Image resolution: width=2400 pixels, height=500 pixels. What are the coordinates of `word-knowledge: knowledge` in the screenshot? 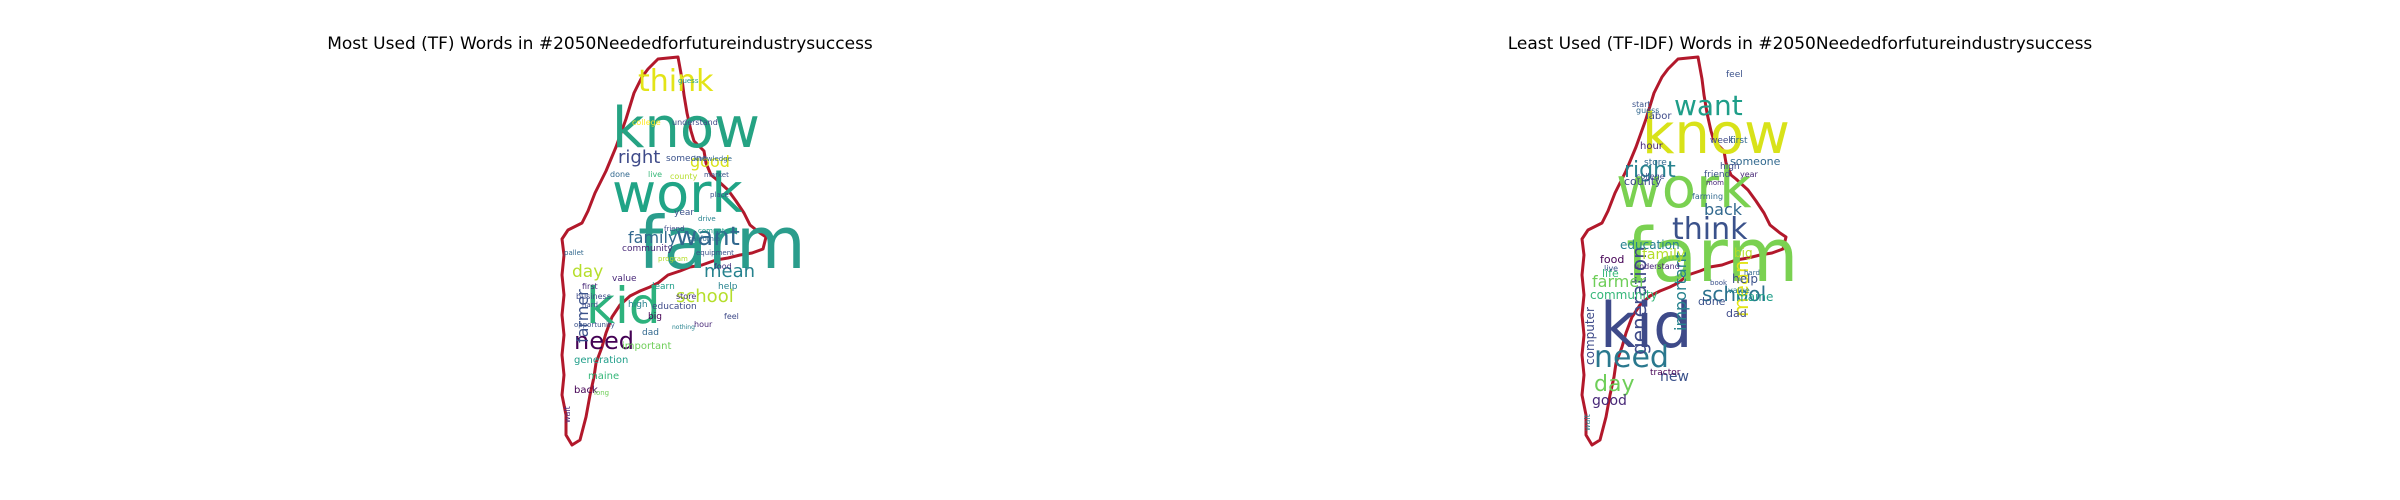 It's located at (713, 159).